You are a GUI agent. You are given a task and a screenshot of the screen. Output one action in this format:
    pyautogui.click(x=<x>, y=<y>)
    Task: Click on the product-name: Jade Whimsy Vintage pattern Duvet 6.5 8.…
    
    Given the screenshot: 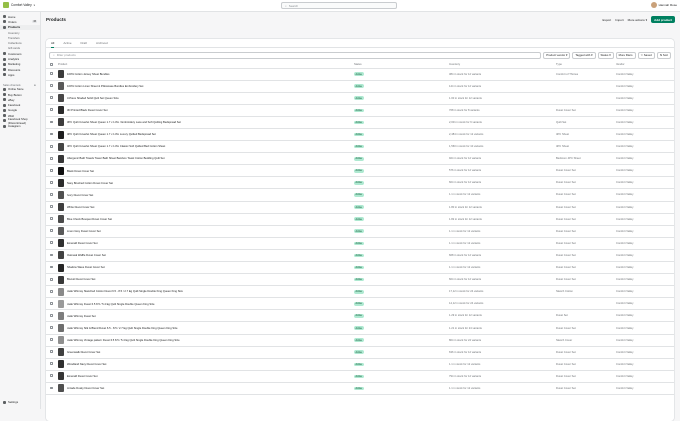 What is the action you would take?
    pyautogui.click(x=123, y=340)
    